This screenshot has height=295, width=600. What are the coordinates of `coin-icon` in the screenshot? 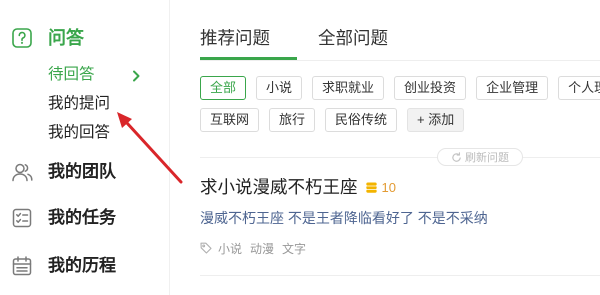 It's located at (371, 187).